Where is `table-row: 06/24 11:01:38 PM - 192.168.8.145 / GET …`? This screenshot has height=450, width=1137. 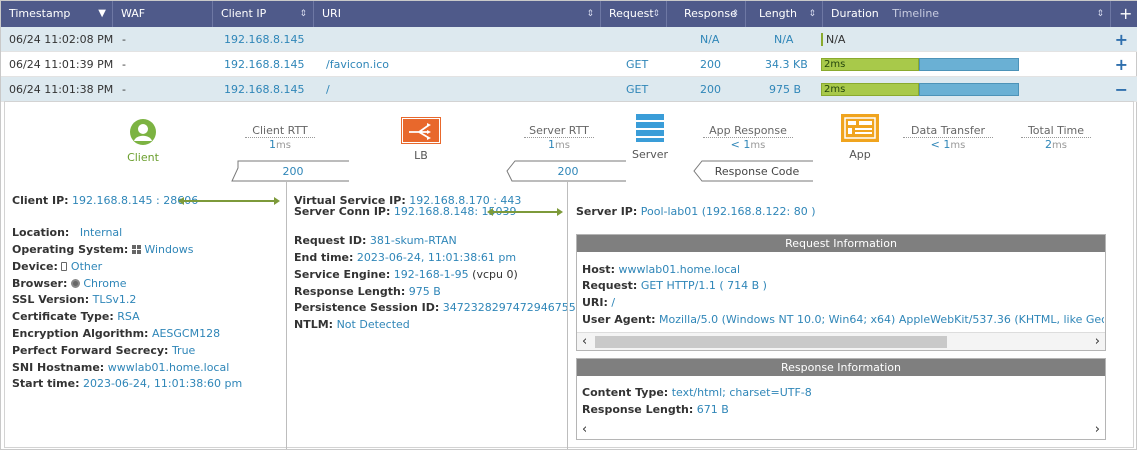 table-row: 06/24 11:01:38 PM - 192.168.8.145 / GET … is located at coordinates (569, 89).